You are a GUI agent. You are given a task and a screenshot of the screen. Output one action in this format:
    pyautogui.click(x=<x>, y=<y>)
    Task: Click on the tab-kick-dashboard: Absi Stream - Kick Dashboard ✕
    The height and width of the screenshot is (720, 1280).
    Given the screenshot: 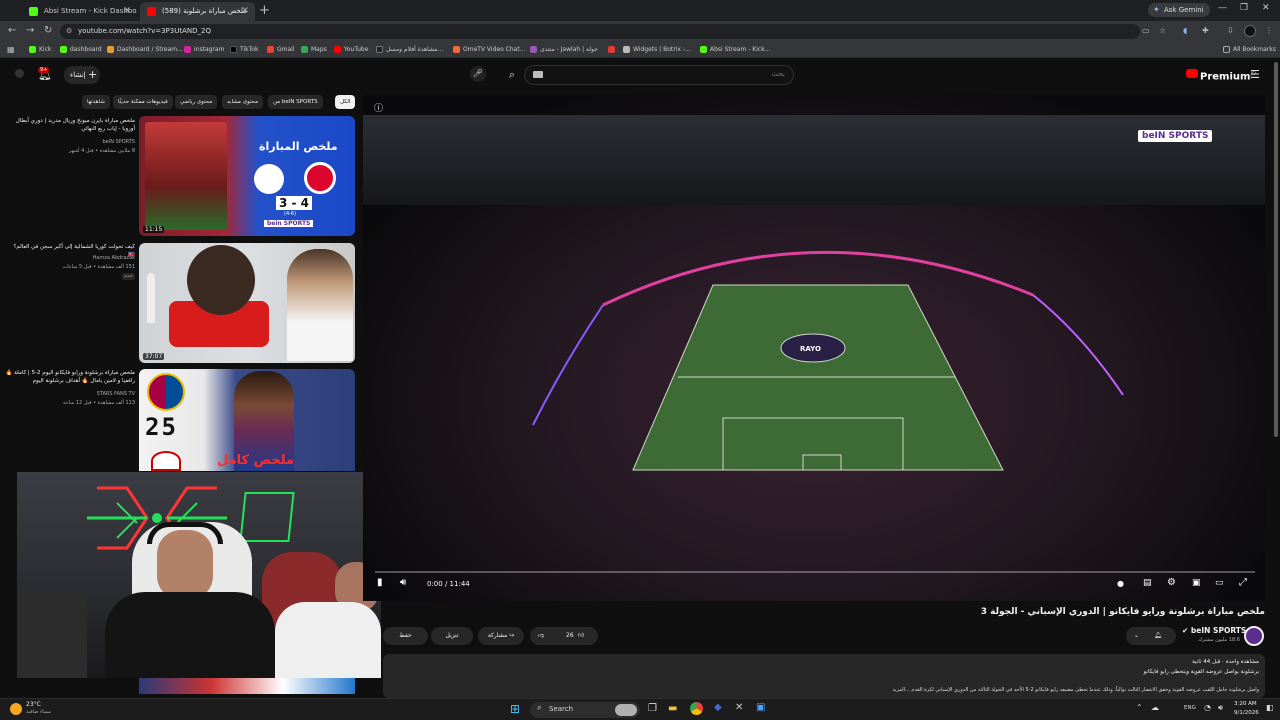 What is the action you would take?
    pyautogui.click(x=79, y=11)
    